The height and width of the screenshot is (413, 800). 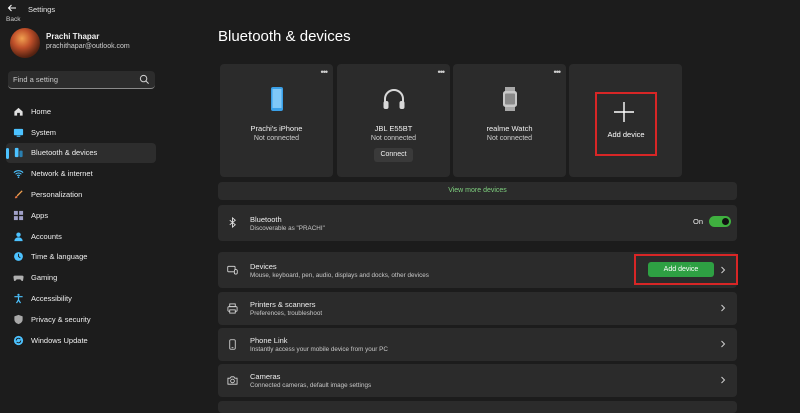 What do you see at coordinates (18, 215) in the screenshot?
I see `apps-icon` at bounding box center [18, 215].